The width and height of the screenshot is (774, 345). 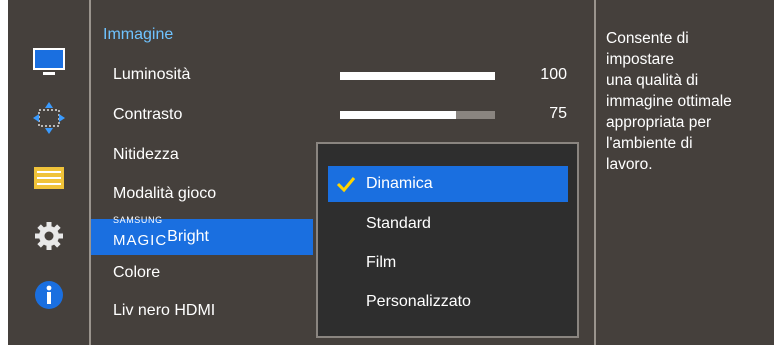 I want to click on contrasto-slider, so click(x=417, y=115).